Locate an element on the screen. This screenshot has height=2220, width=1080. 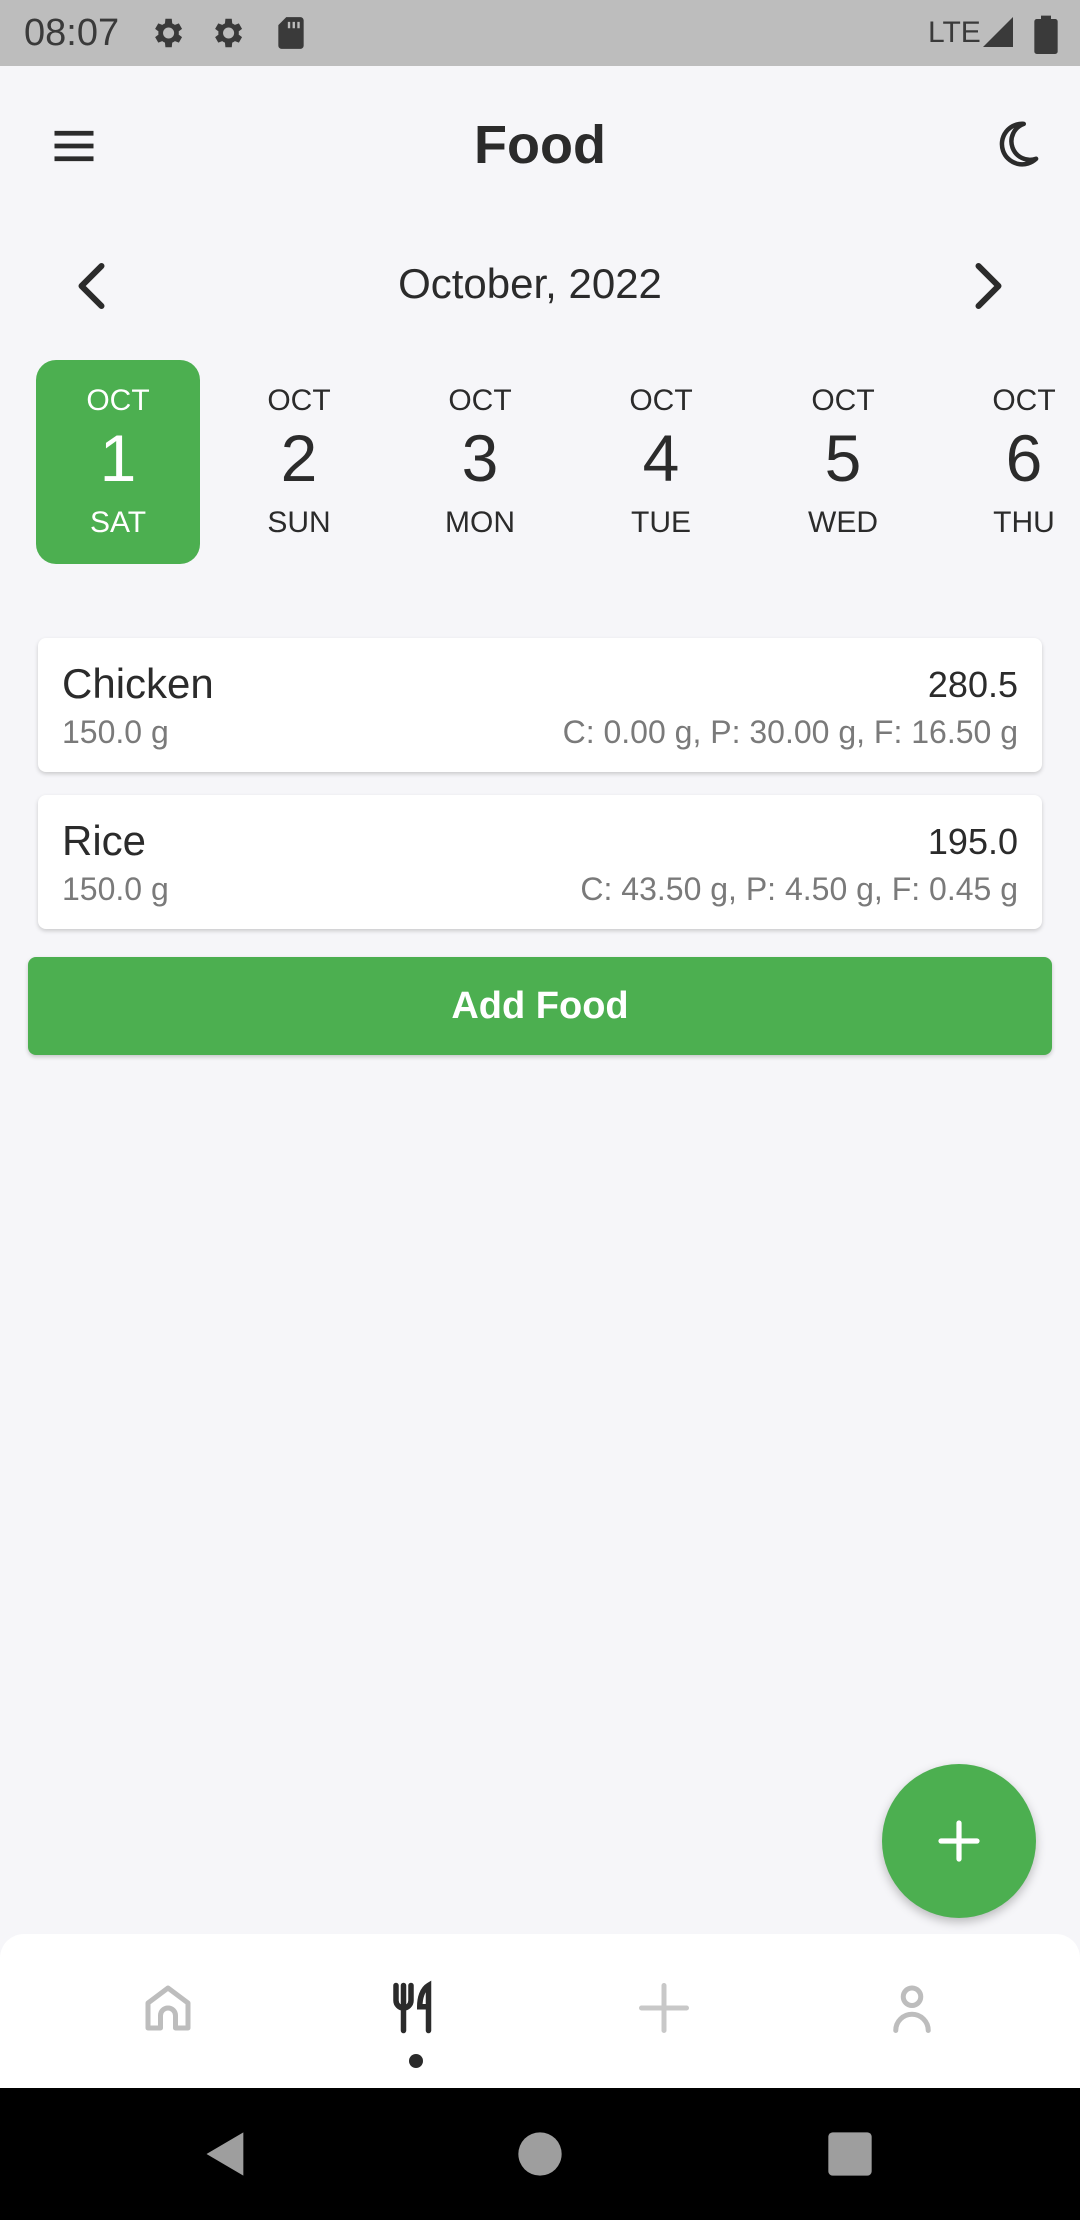
page-title: Food is located at coordinates (540, 145).